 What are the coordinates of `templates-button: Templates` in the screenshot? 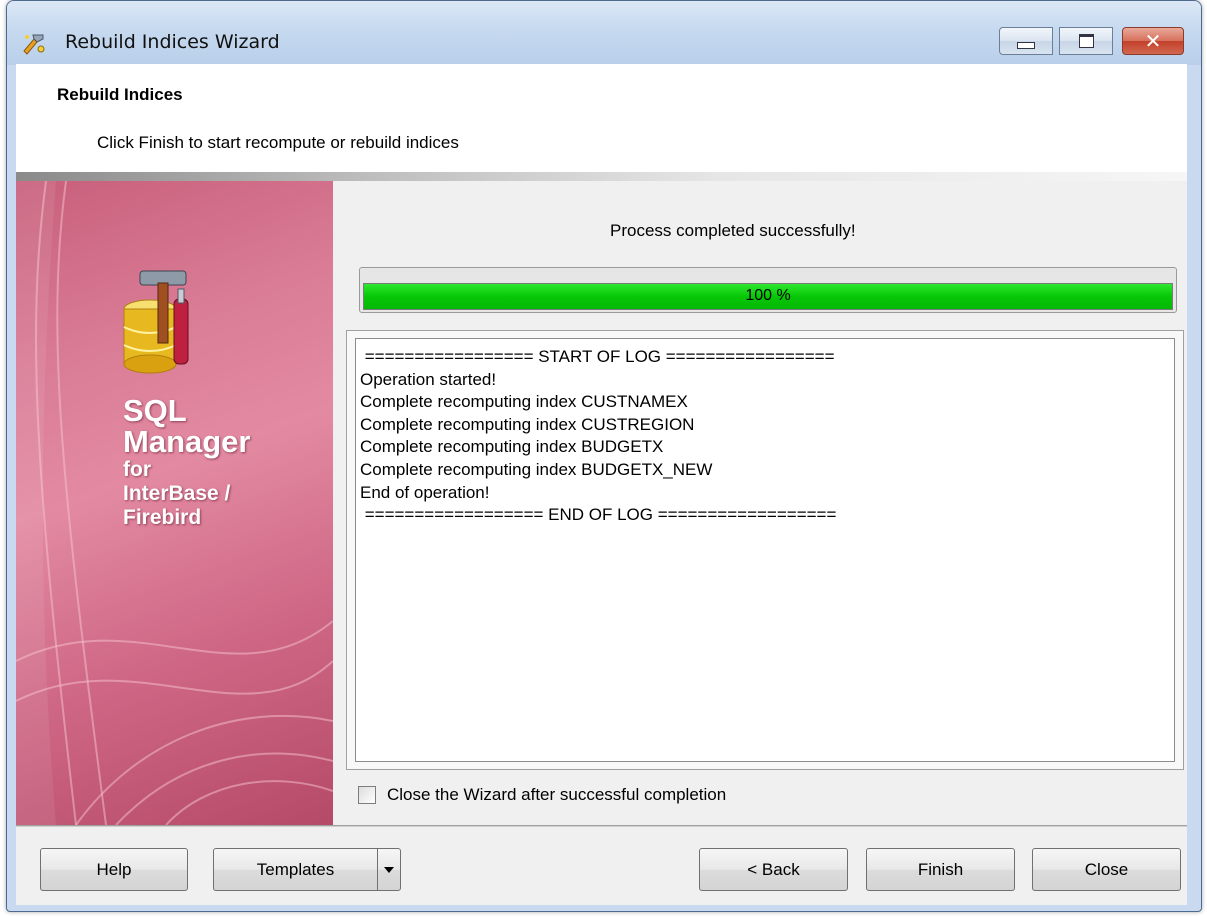 It's located at (295, 869).